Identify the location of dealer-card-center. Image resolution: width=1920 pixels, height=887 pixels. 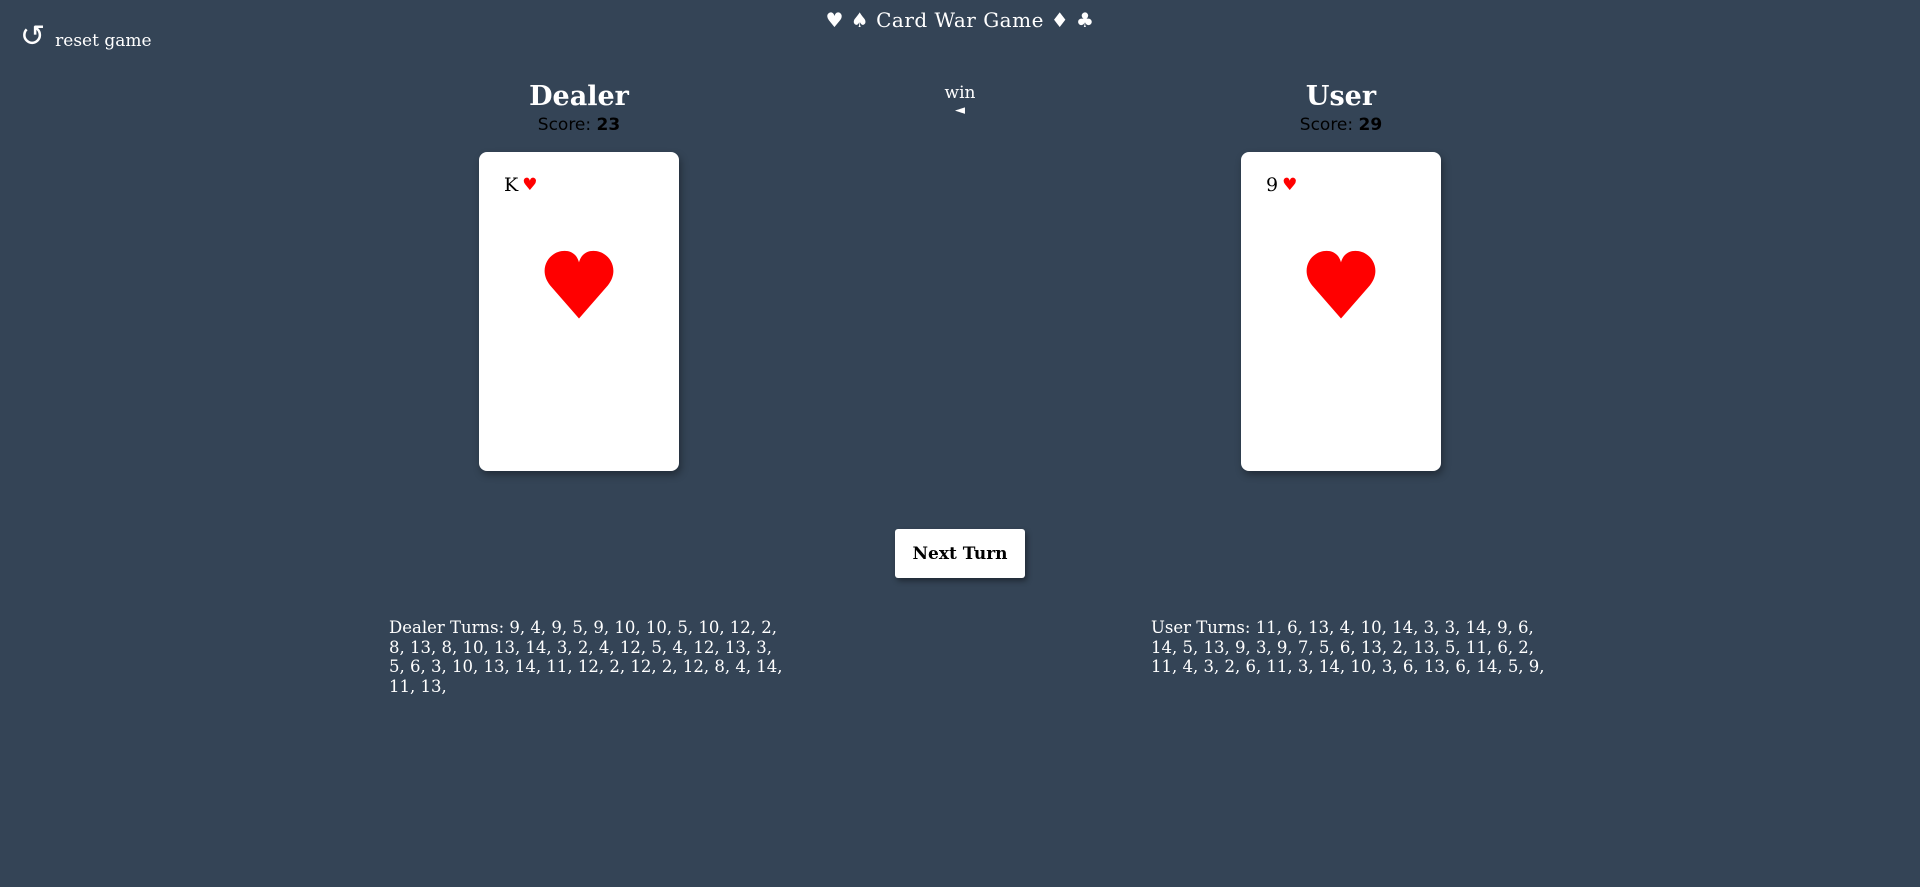
(579, 284).